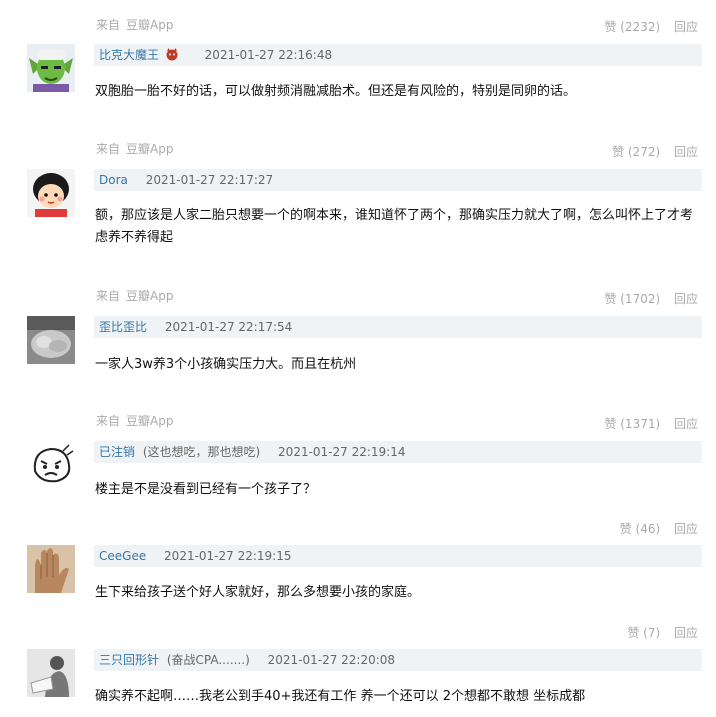 This screenshot has width=716, height=717. What do you see at coordinates (172, 53) in the screenshot?
I see `devil-badge-icon` at bounding box center [172, 53].